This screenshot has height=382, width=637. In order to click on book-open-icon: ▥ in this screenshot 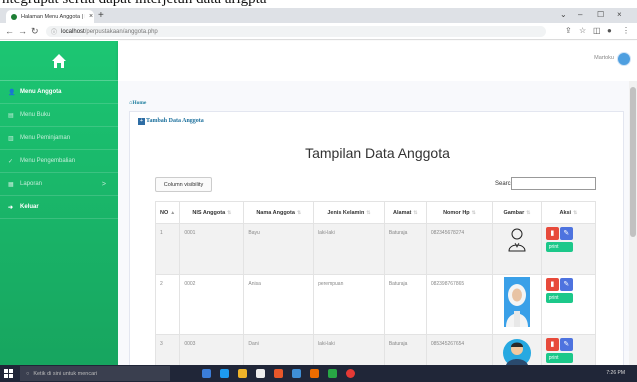, I will do `click(11, 138)`.